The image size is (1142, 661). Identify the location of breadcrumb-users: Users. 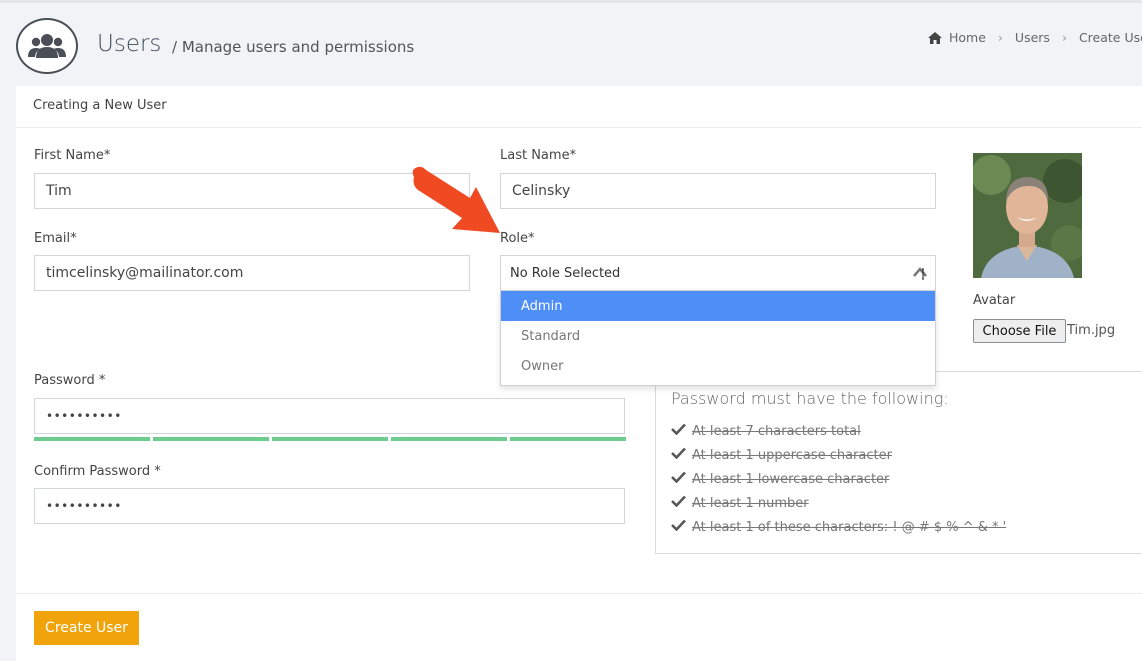
(1032, 37).